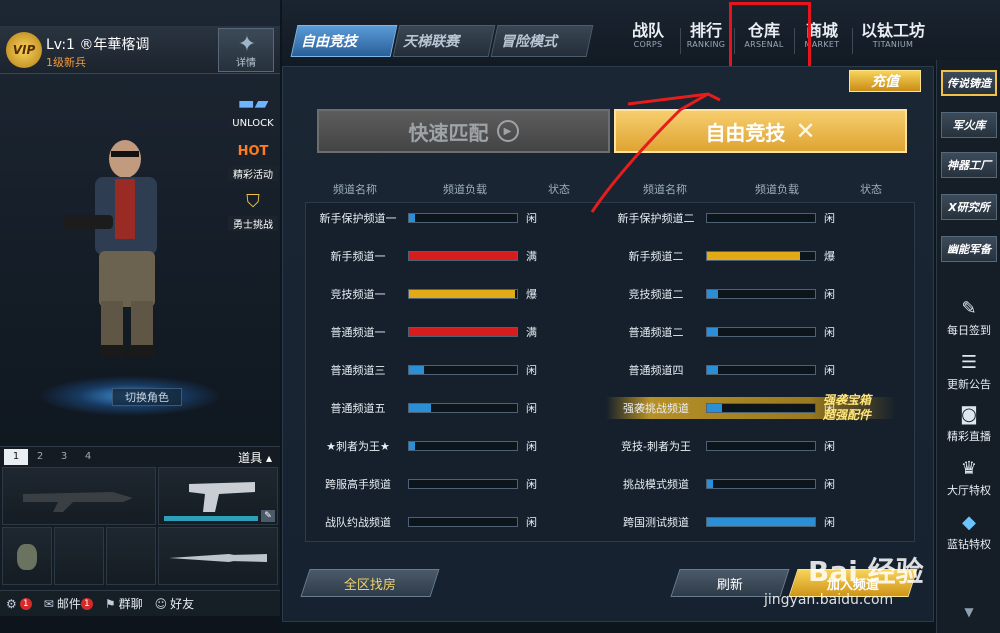 The height and width of the screenshot is (633, 1000). Describe the element at coordinates (253, 123) in the screenshot. I see `unlock-label: UNLOCK` at that location.